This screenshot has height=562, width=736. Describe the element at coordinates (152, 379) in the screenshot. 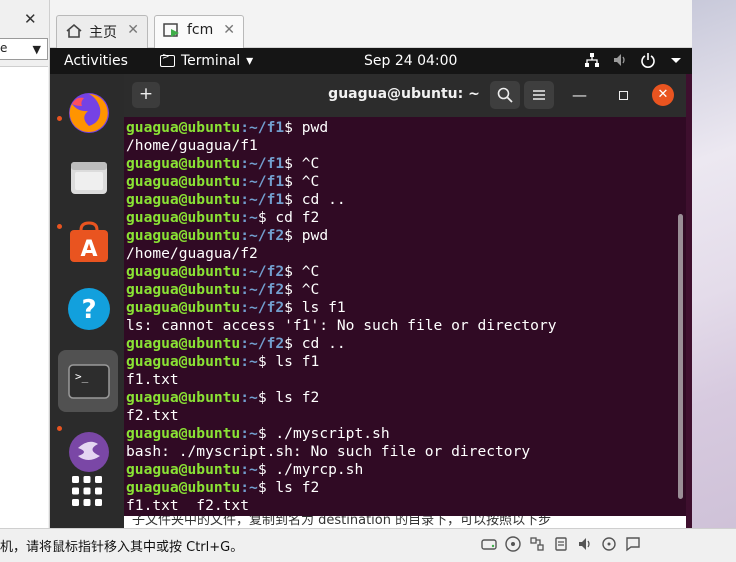

I see `terminal-output-text: f1.txt` at that location.